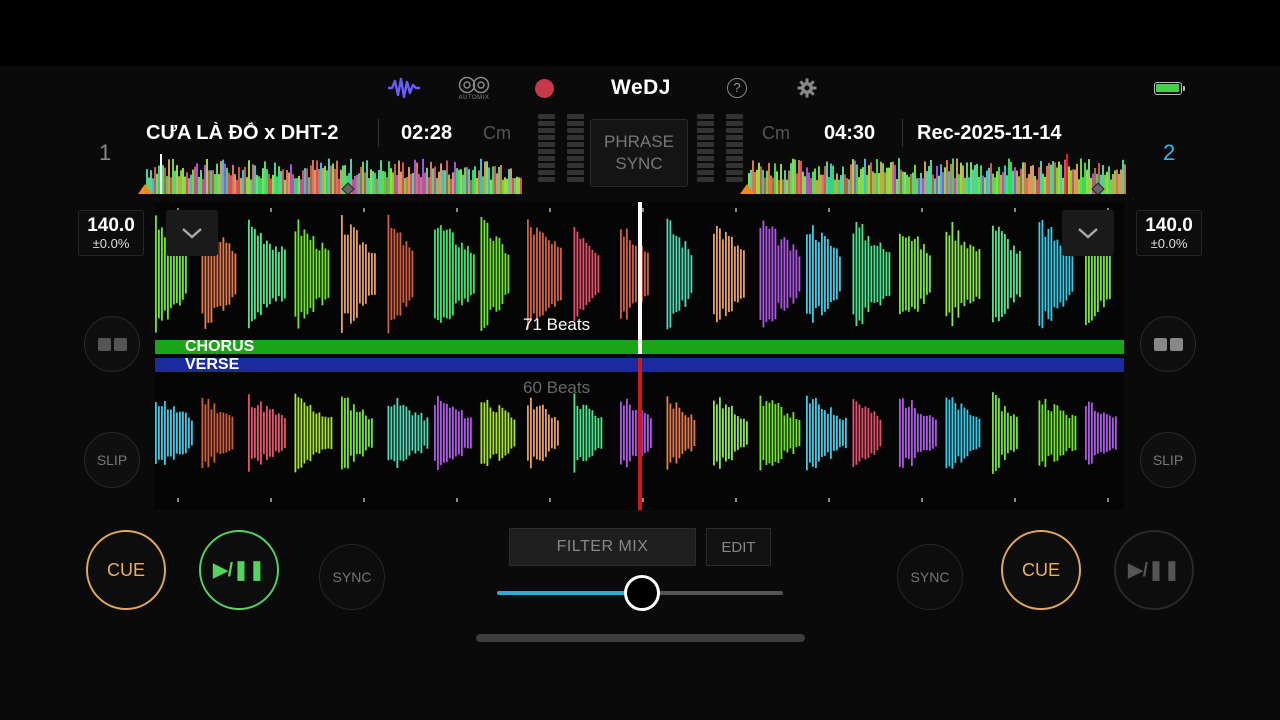 The image size is (1280, 720). Describe the element at coordinates (561, 151) in the screenshot. I see `deck-1-level-meter` at that location.